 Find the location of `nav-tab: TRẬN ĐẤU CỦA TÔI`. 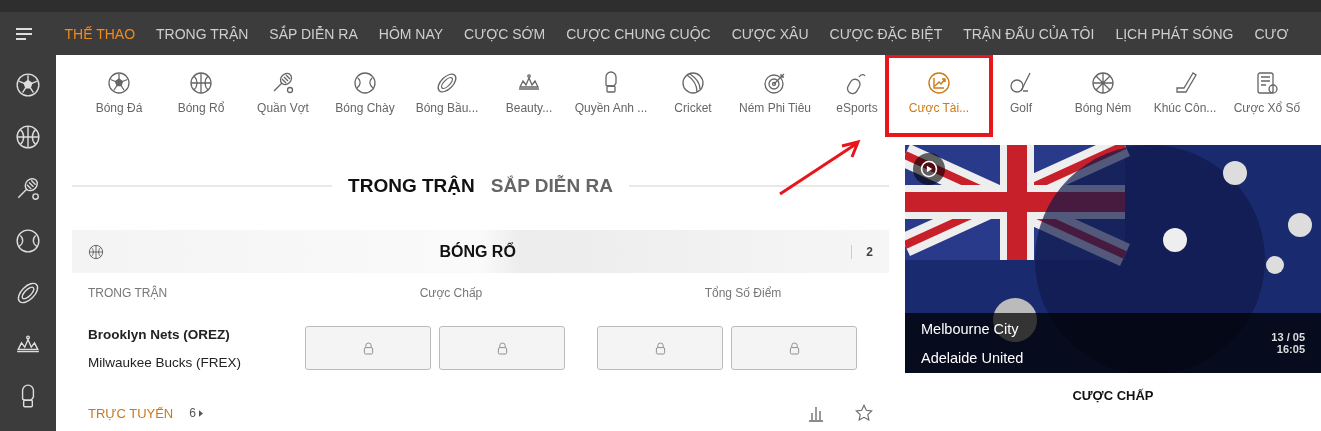

nav-tab: TRẬN ĐẤU CỦA TÔI is located at coordinates (1028, 33).